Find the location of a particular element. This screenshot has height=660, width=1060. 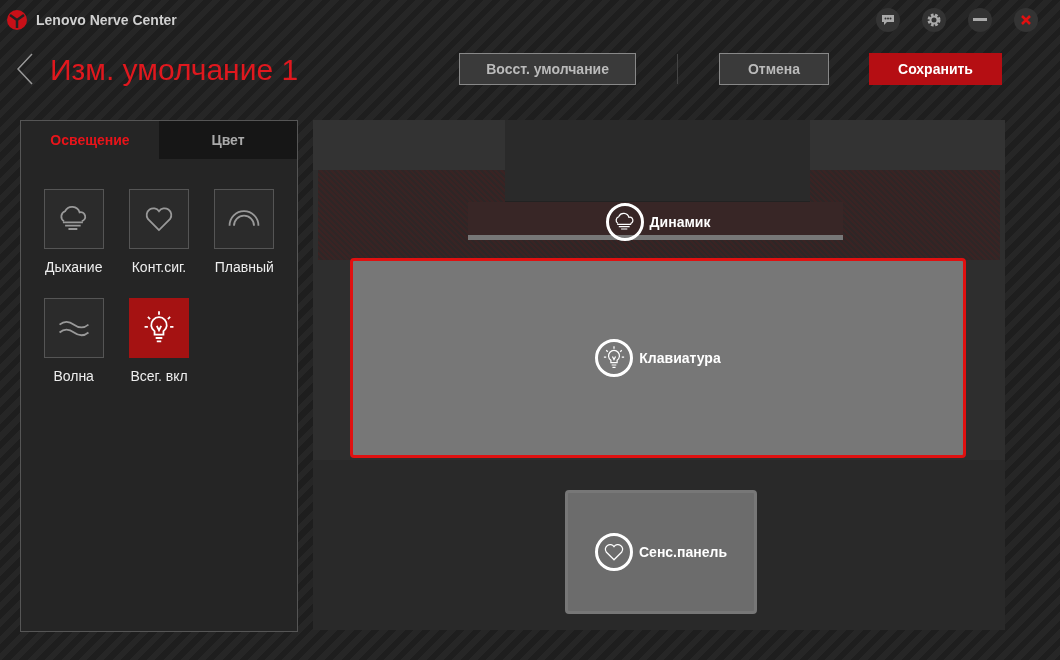

settings-icon is located at coordinates (934, 20).